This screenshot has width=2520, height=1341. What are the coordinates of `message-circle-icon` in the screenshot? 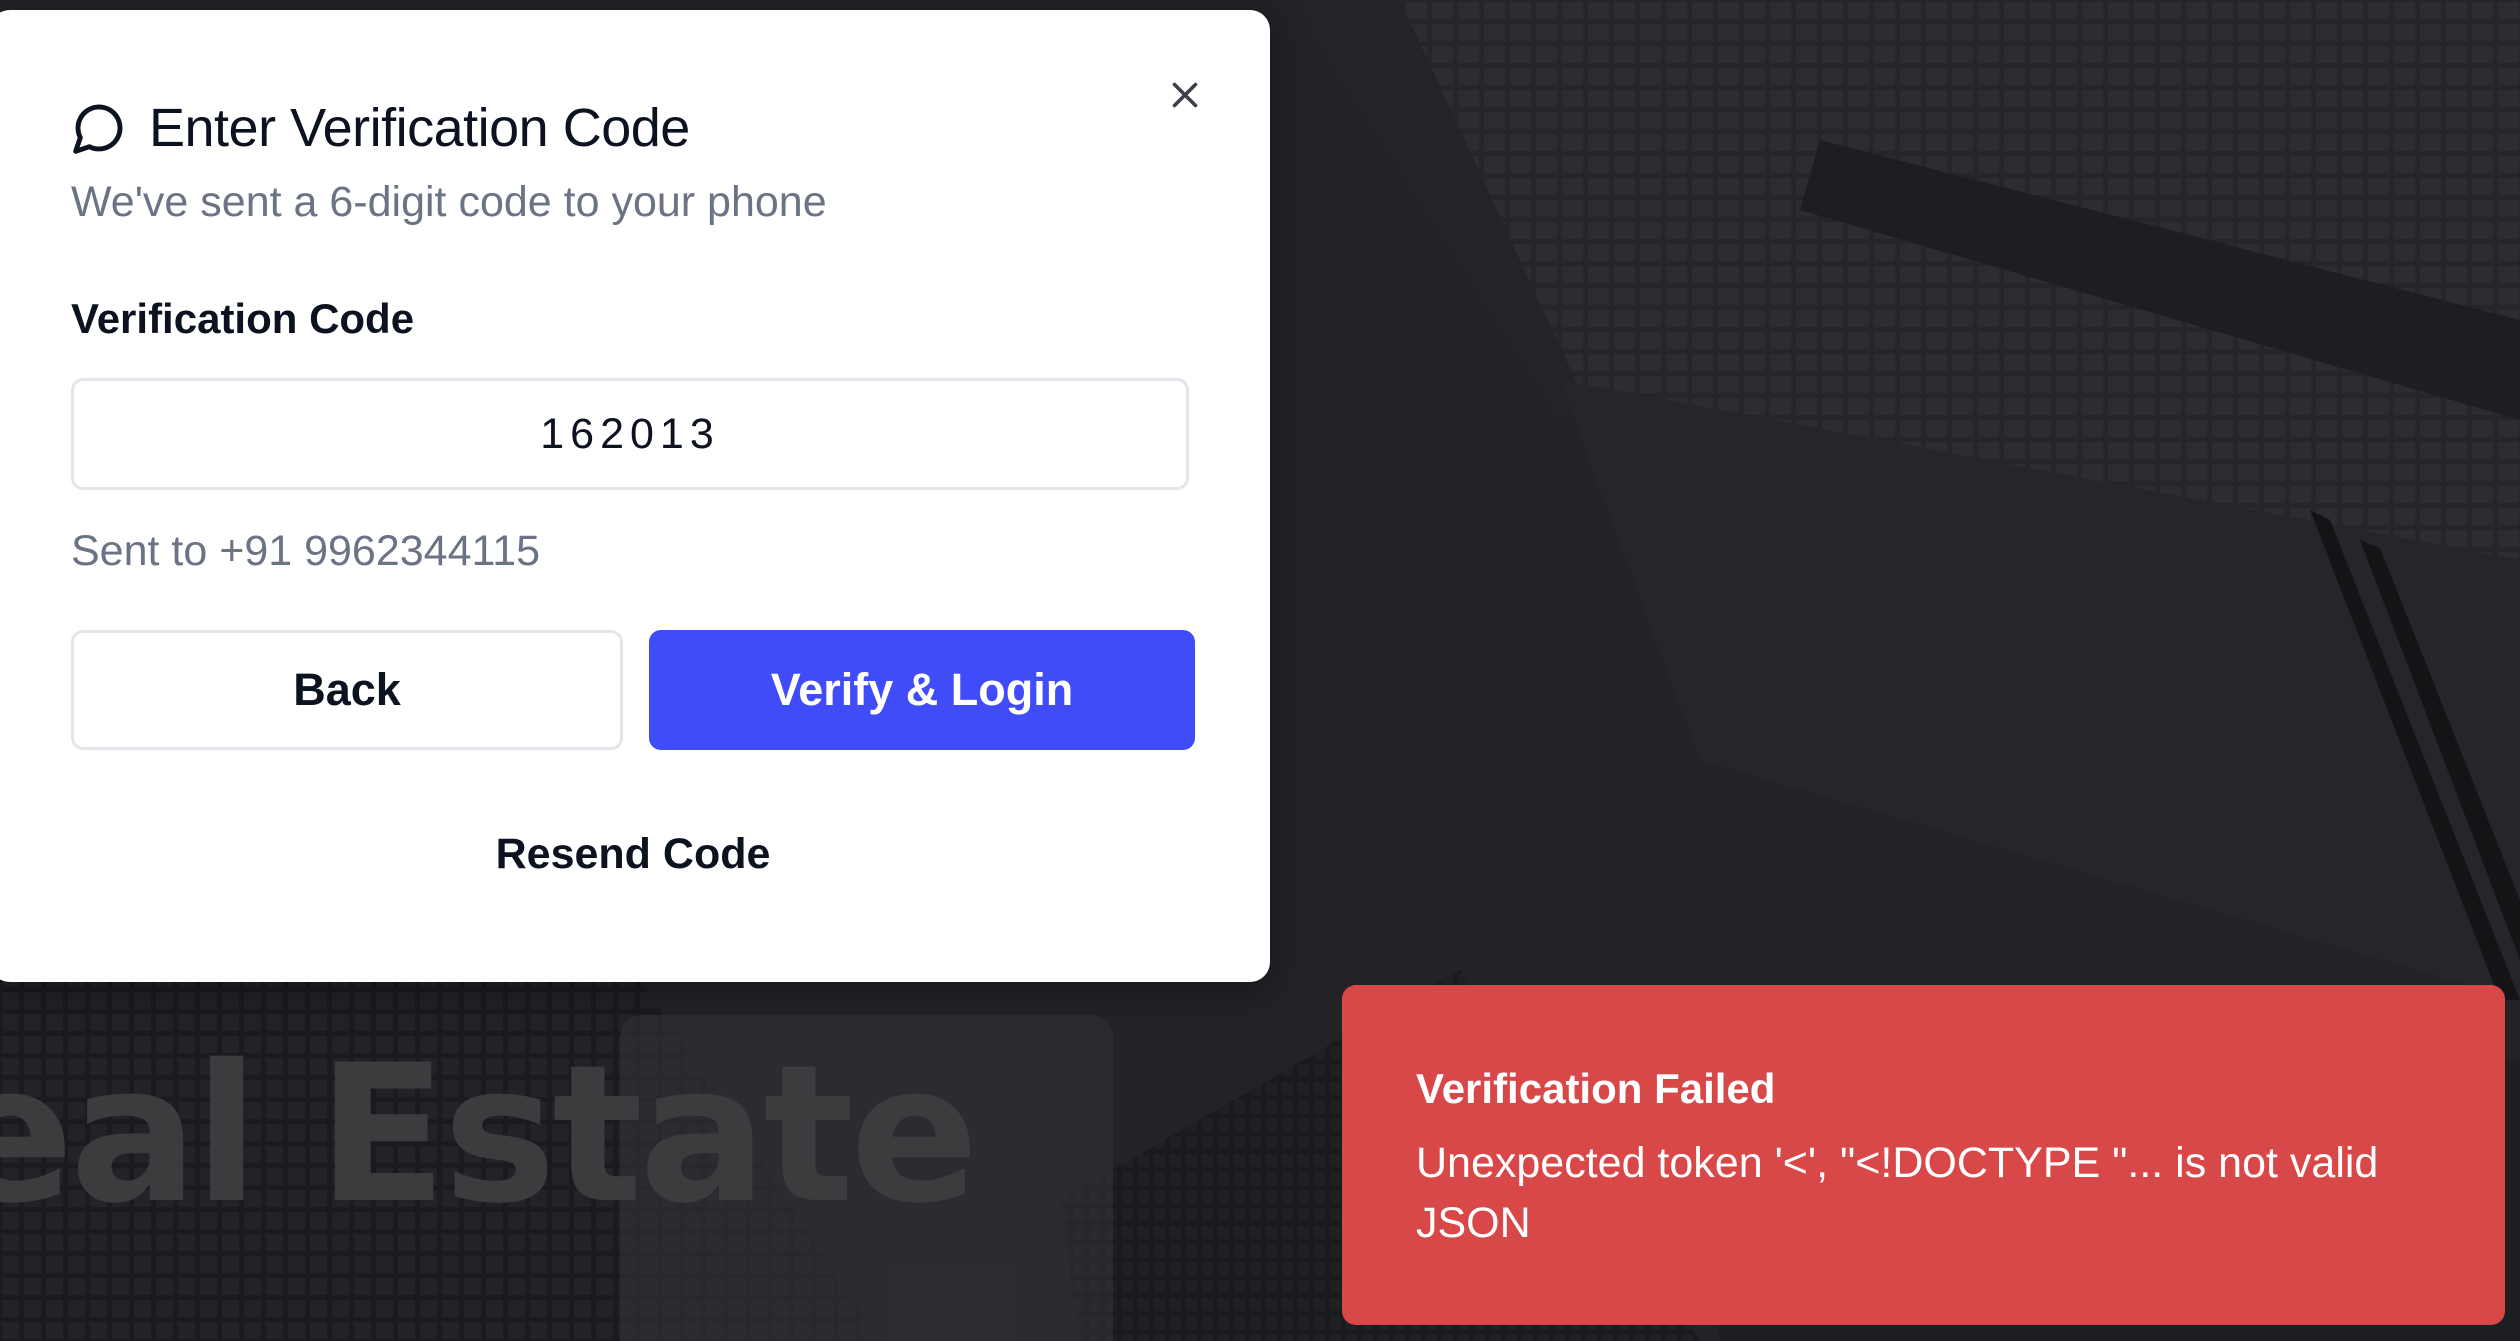 It's located at (99, 128).